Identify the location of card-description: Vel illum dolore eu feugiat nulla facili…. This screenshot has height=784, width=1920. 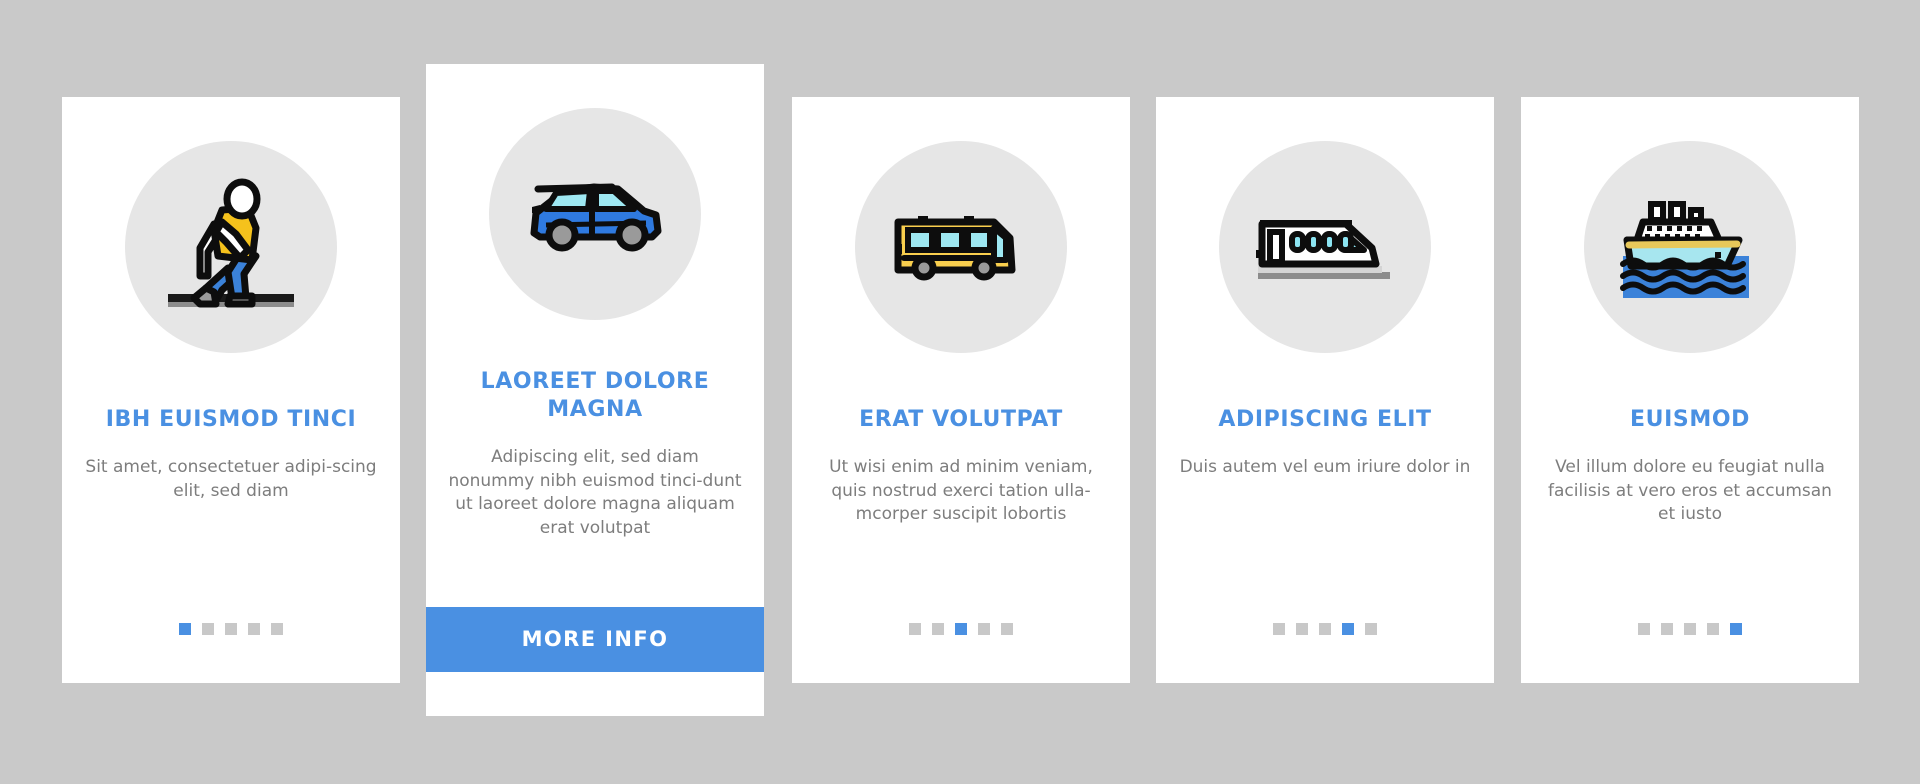
(1690, 491).